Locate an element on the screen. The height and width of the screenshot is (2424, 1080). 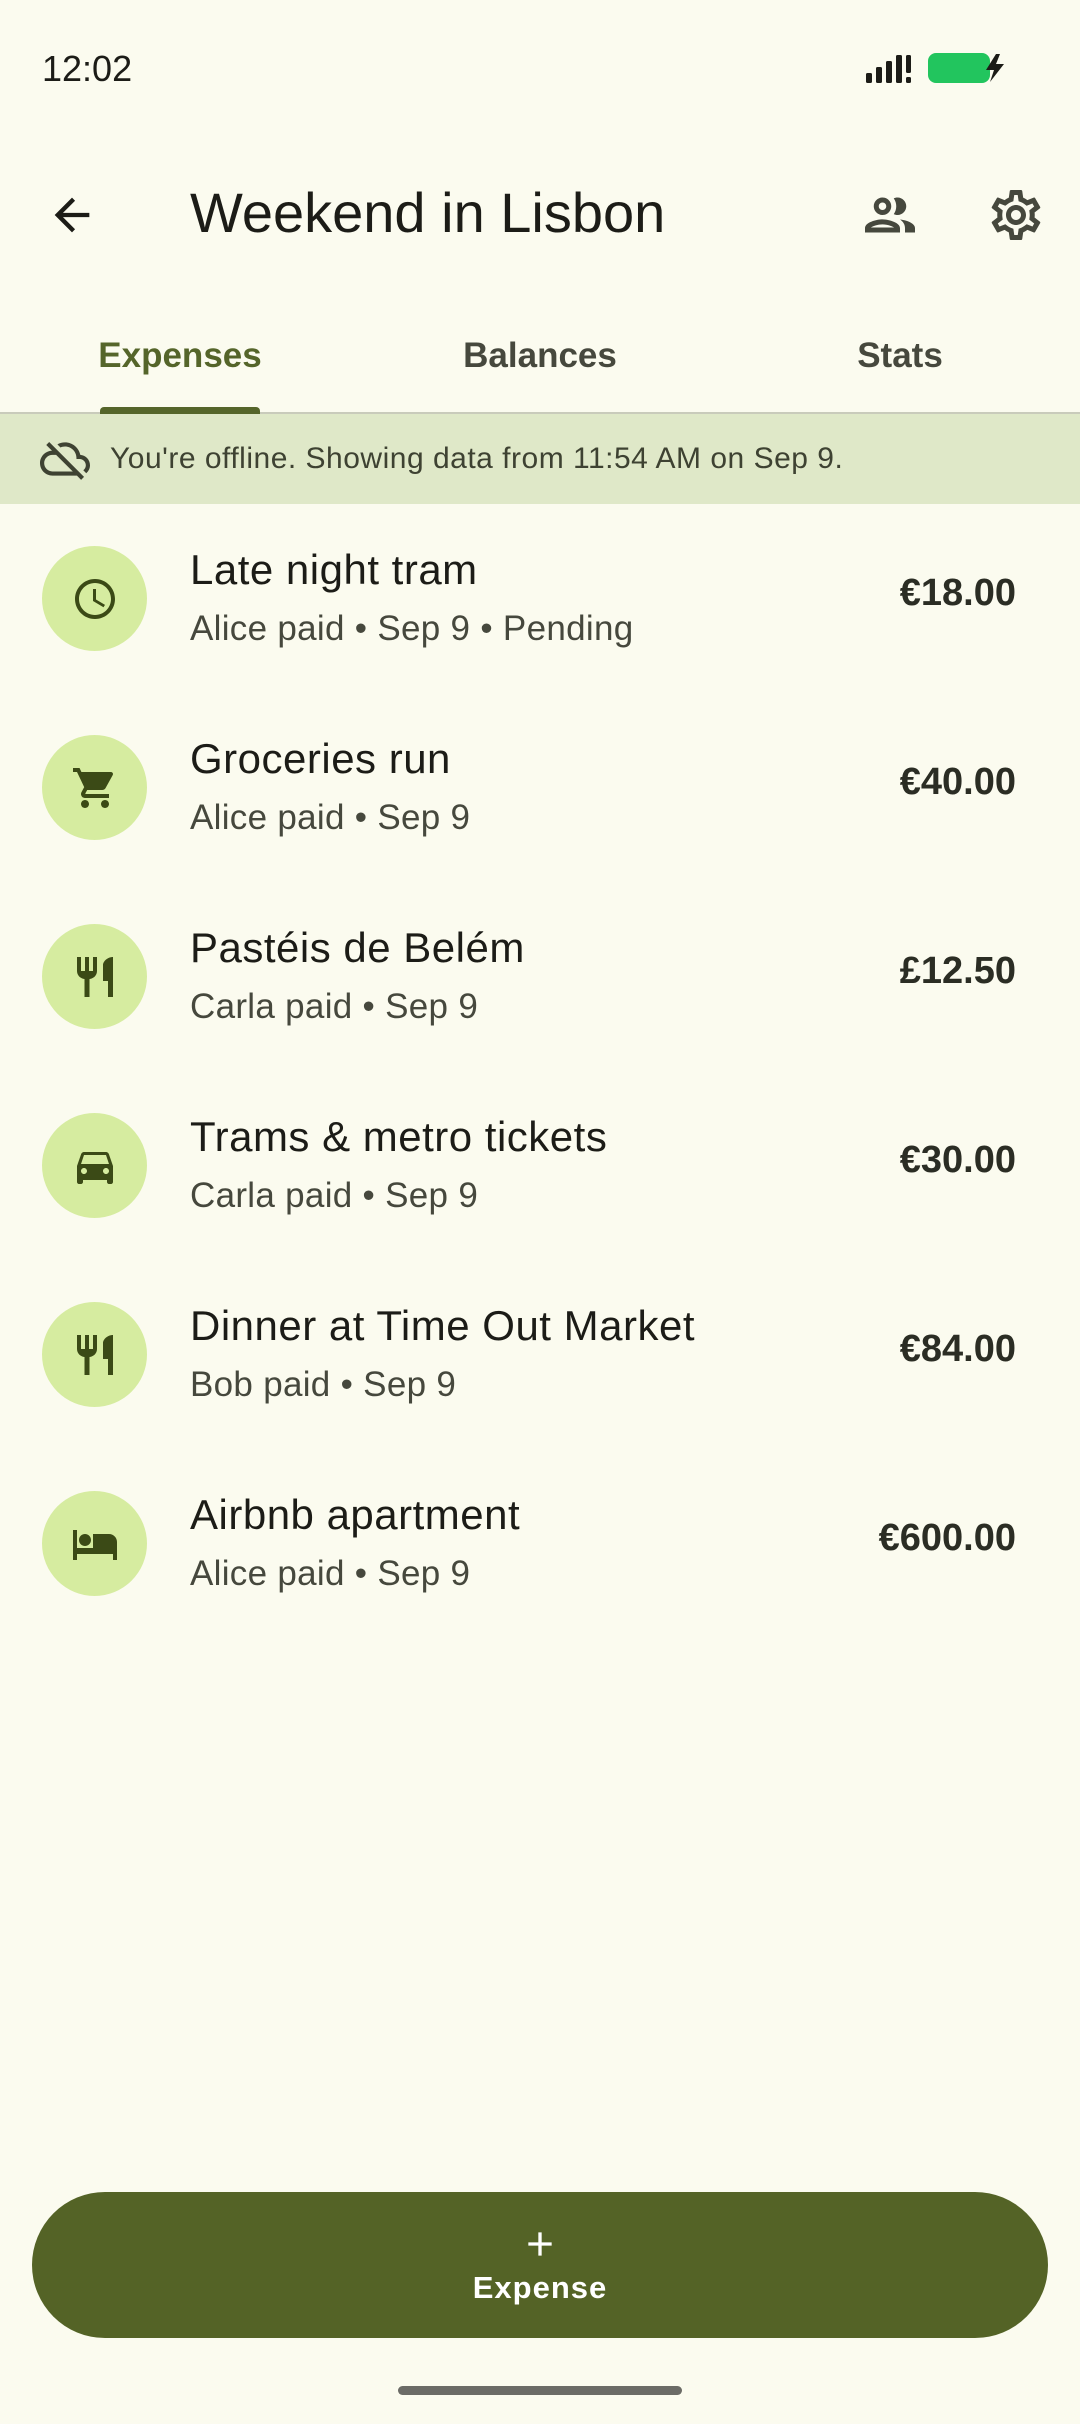
arrow-back-icon is located at coordinates (72, 215).